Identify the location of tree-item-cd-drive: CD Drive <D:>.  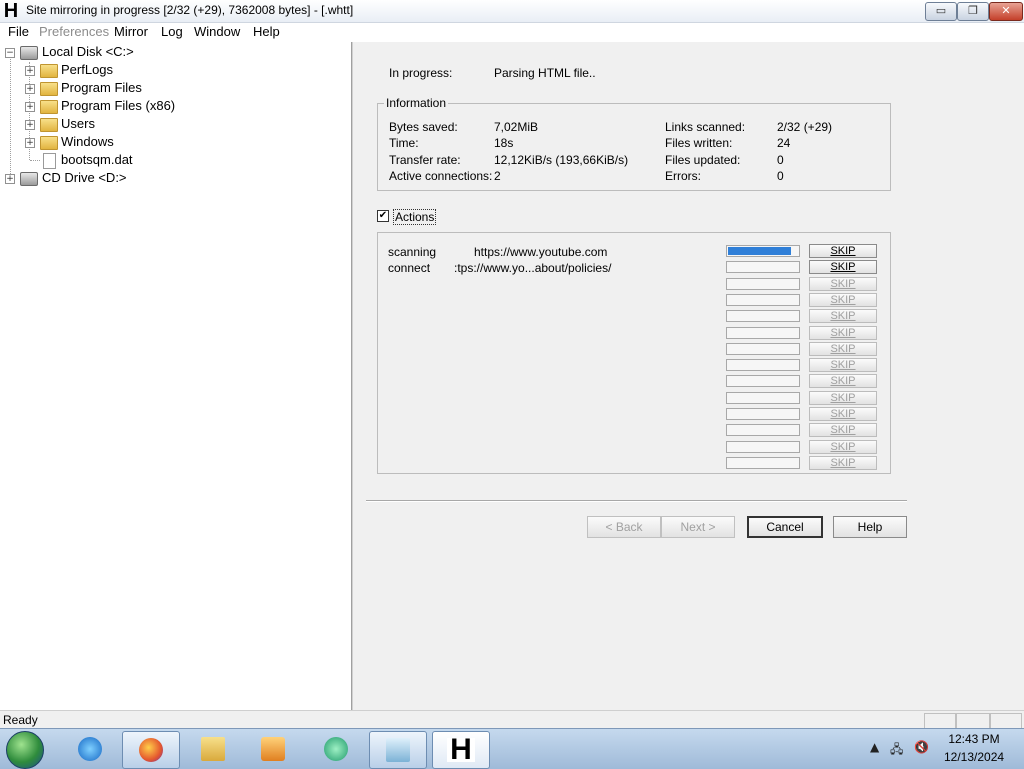
(84, 178).